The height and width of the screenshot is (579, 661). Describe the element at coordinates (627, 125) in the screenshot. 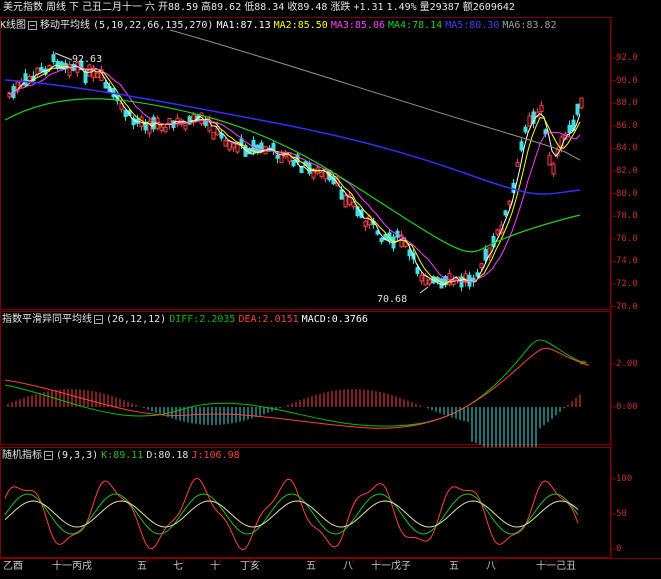

I see `price-tick: 86.0` at that location.